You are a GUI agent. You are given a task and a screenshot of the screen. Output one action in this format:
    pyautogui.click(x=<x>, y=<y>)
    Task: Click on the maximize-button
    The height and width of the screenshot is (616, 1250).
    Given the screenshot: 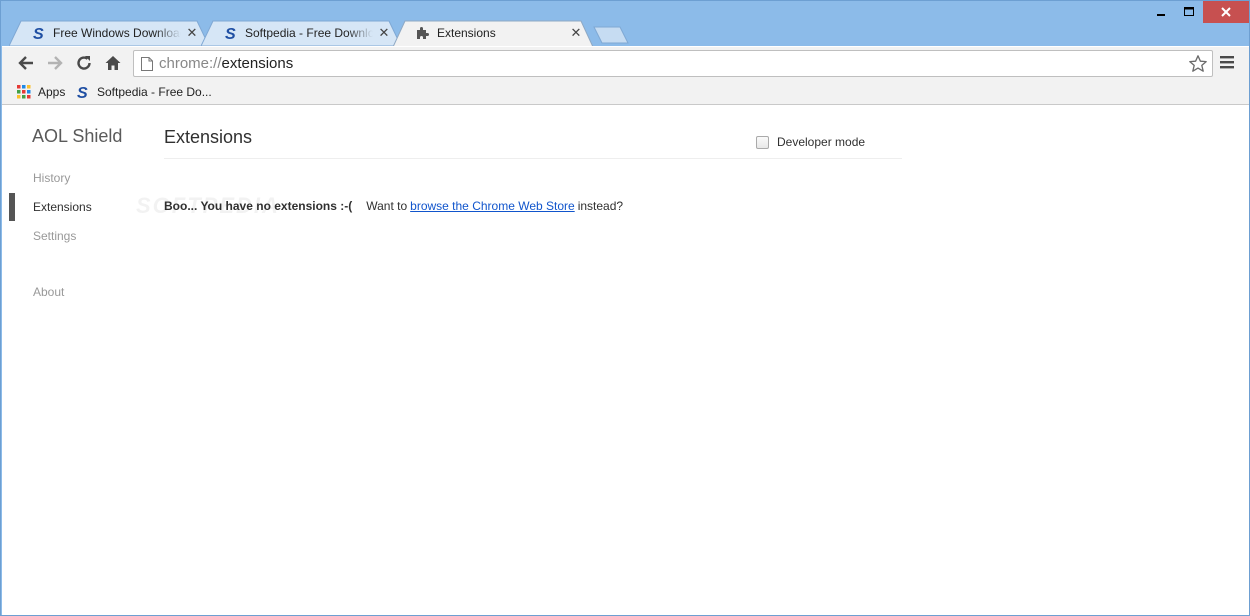 What is the action you would take?
    pyautogui.click(x=1189, y=12)
    